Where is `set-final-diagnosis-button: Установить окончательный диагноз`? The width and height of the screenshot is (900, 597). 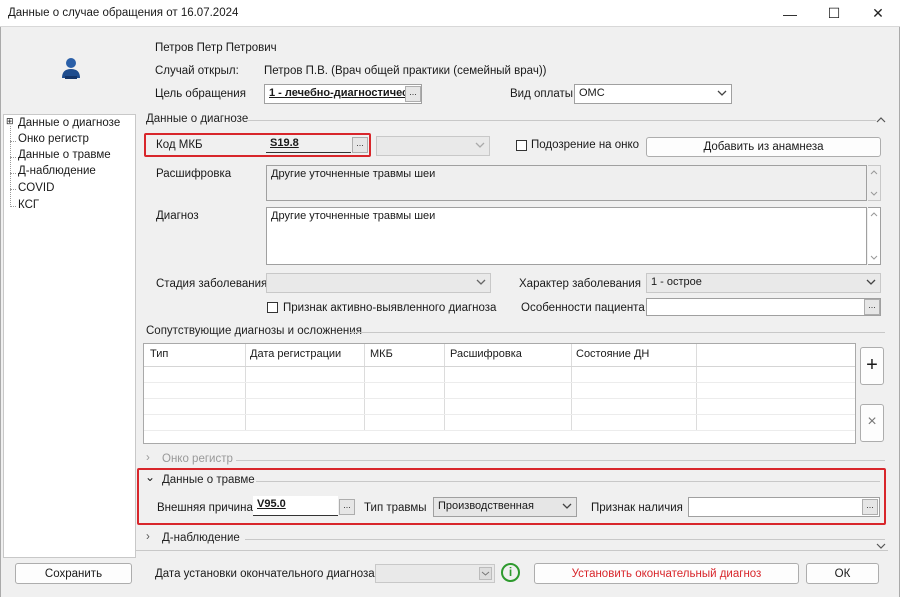
set-final-diagnosis-button: Установить окончательный диагноз is located at coordinates (666, 573).